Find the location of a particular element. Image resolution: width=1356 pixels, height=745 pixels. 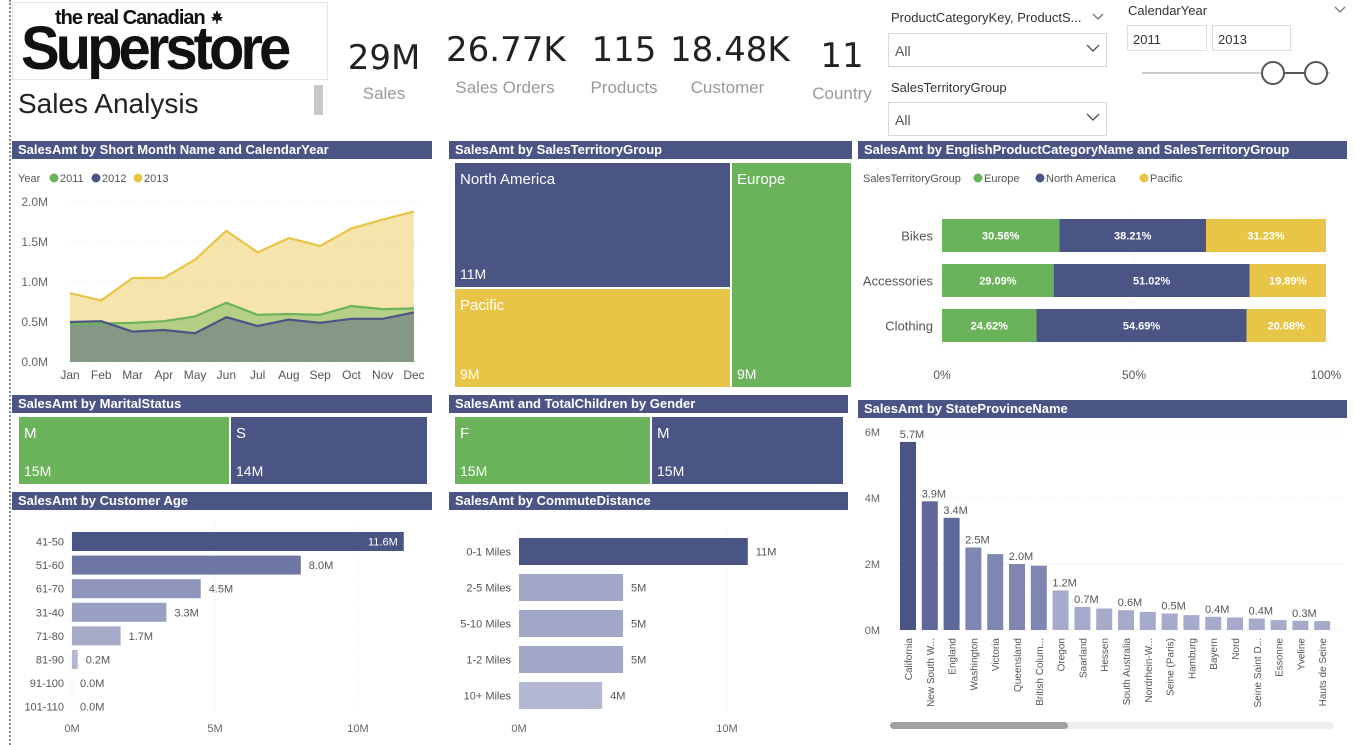

panel-title-state: SalesAmt by StateProvinceName is located at coordinates (1102, 409).